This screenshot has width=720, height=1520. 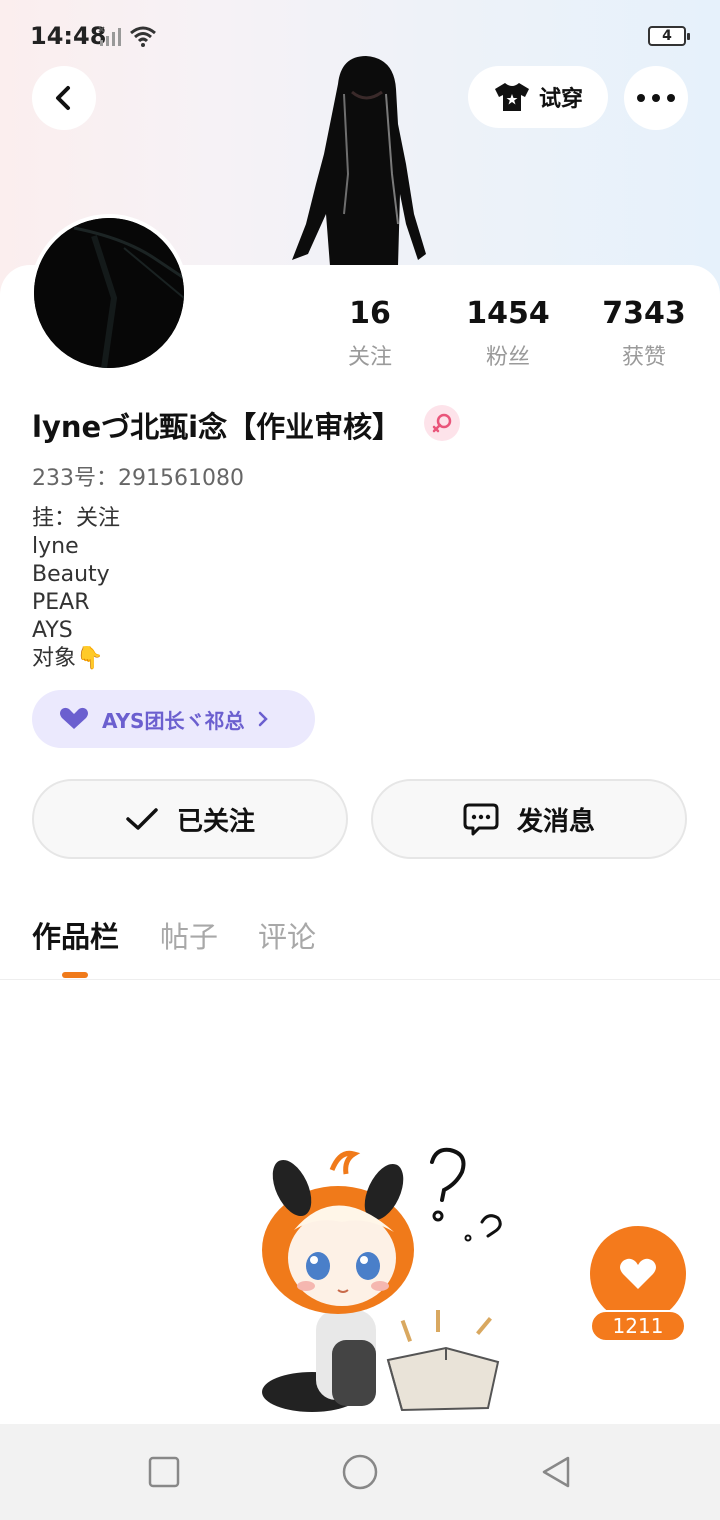 I want to click on stat-value: 16, so click(x=370, y=313).